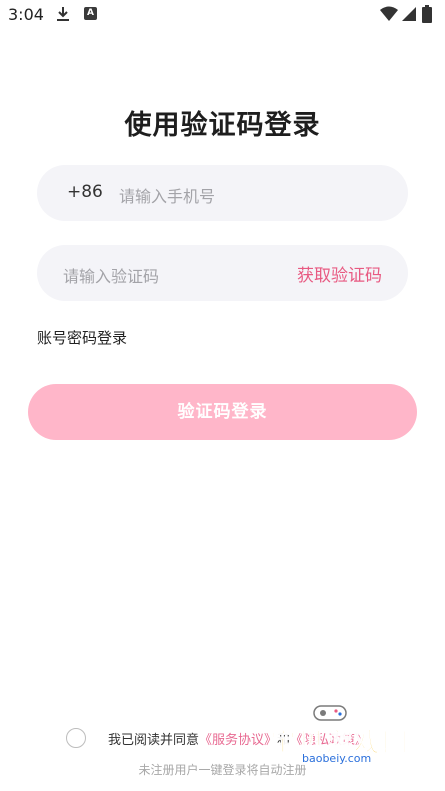  What do you see at coordinates (409, 14) in the screenshot?
I see `signal-icon` at bounding box center [409, 14].